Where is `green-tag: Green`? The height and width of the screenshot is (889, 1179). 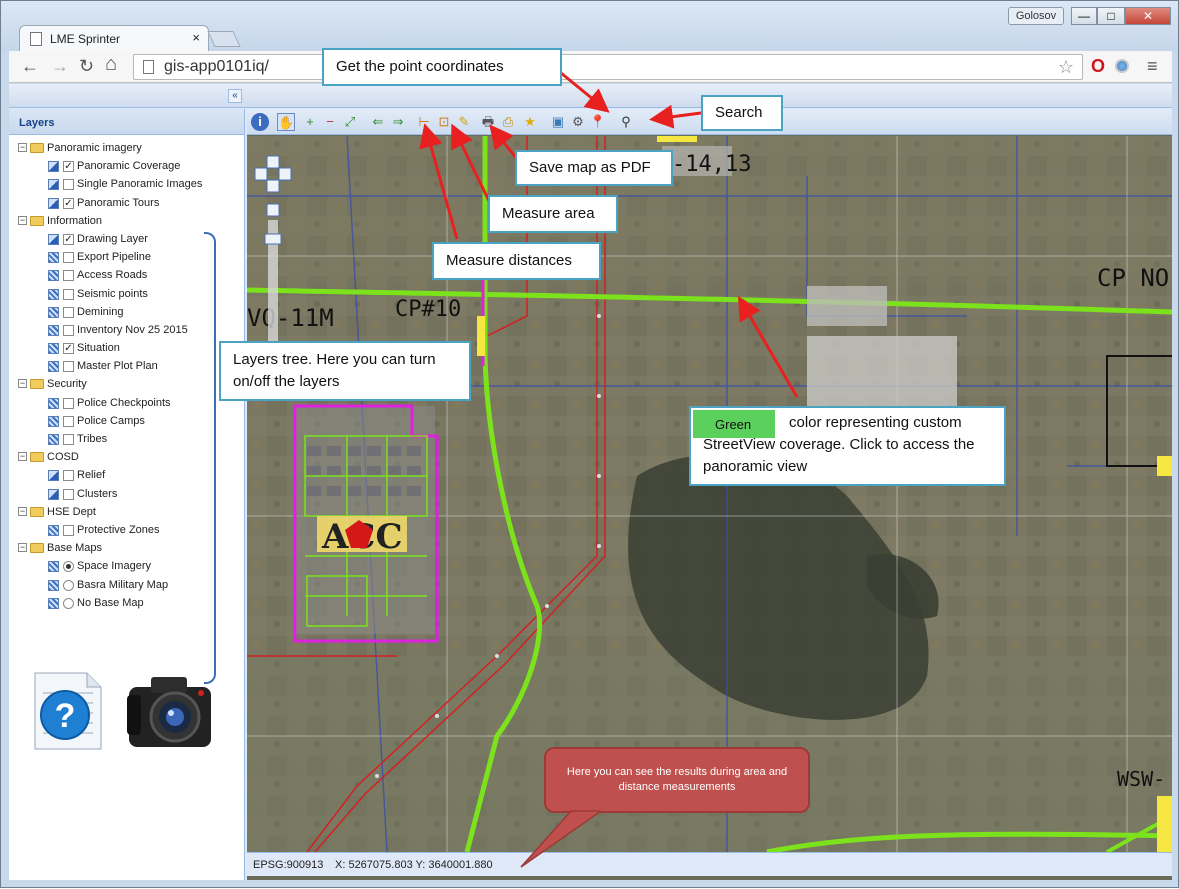
green-tag: Green is located at coordinates (734, 424).